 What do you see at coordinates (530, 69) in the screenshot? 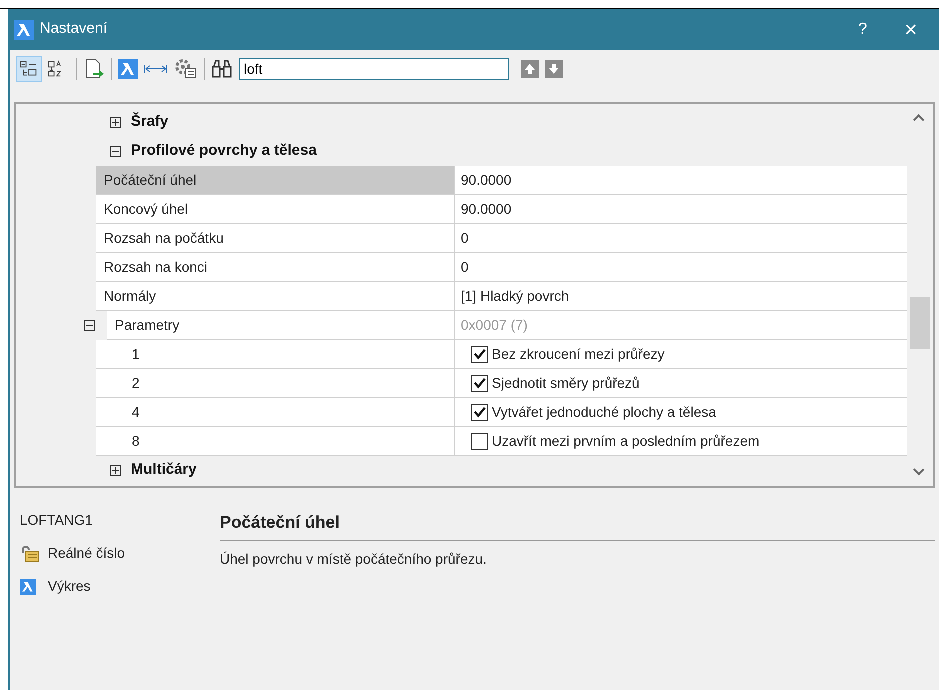
I see `previous-icon` at bounding box center [530, 69].